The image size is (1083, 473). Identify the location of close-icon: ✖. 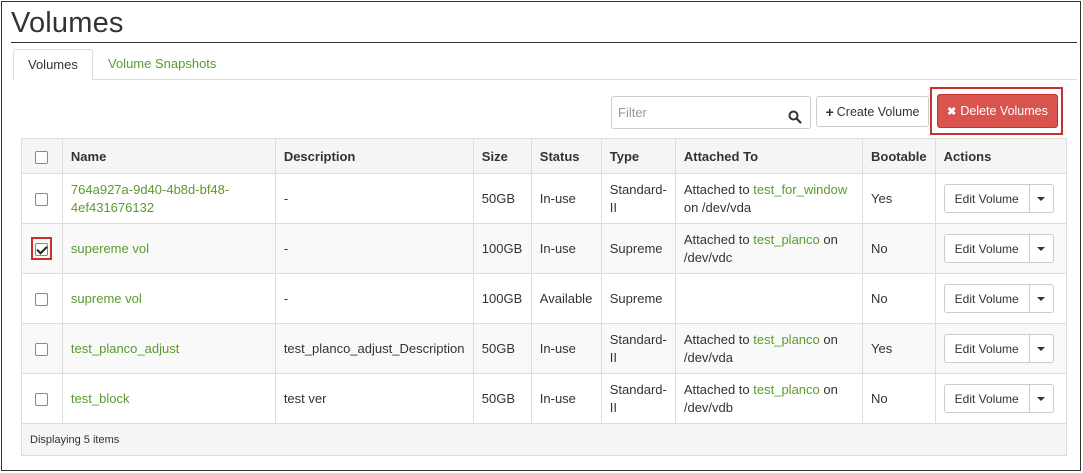
(952, 111).